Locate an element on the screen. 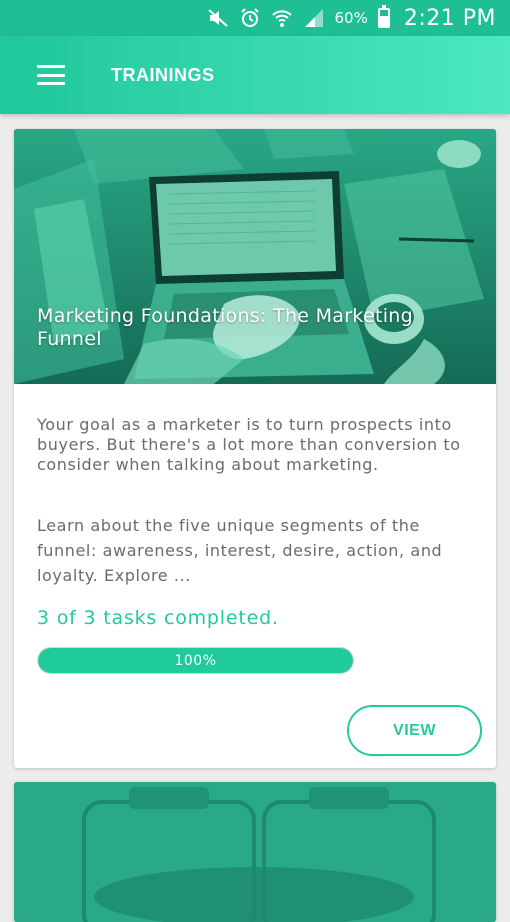 The height and width of the screenshot is (922, 510). signal-icon is located at coordinates (314, 18).